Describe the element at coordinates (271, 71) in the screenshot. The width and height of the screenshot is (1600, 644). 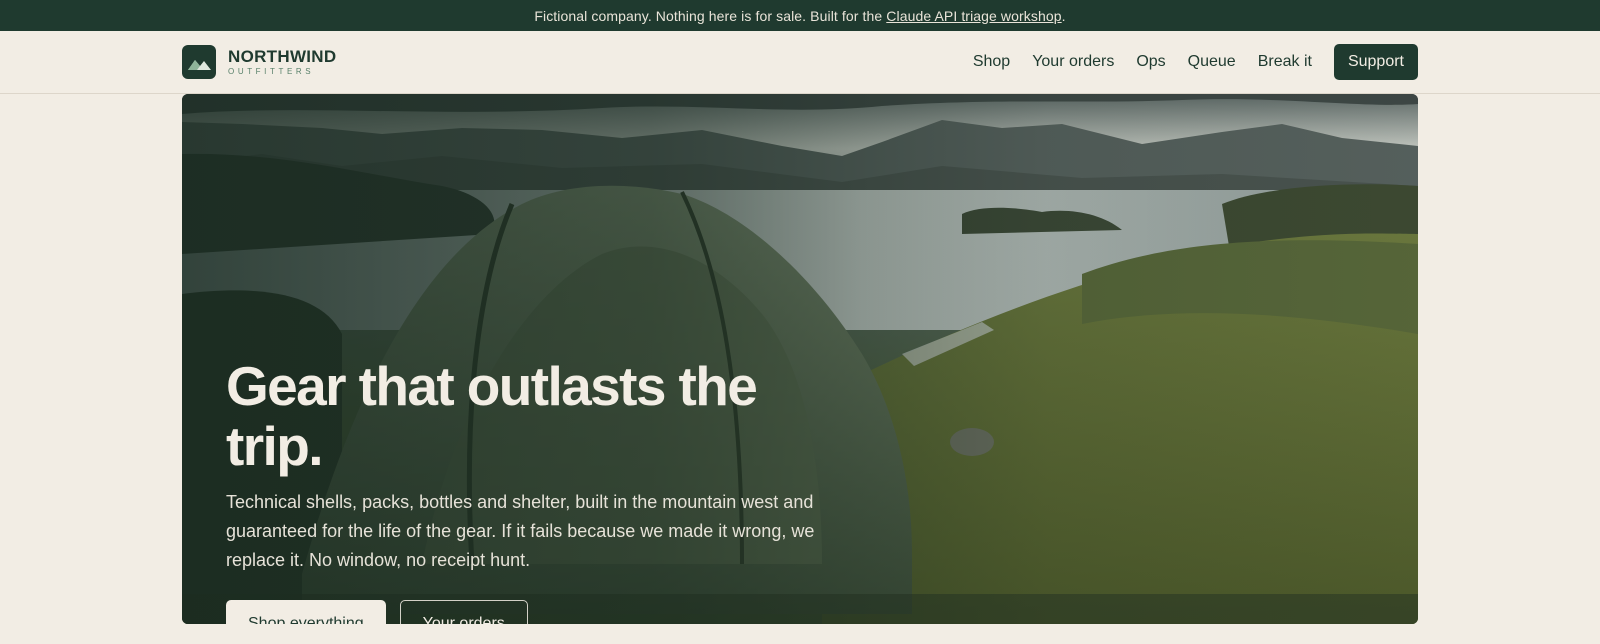
I see `brand-tagline: OUTFITTERS` at that location.